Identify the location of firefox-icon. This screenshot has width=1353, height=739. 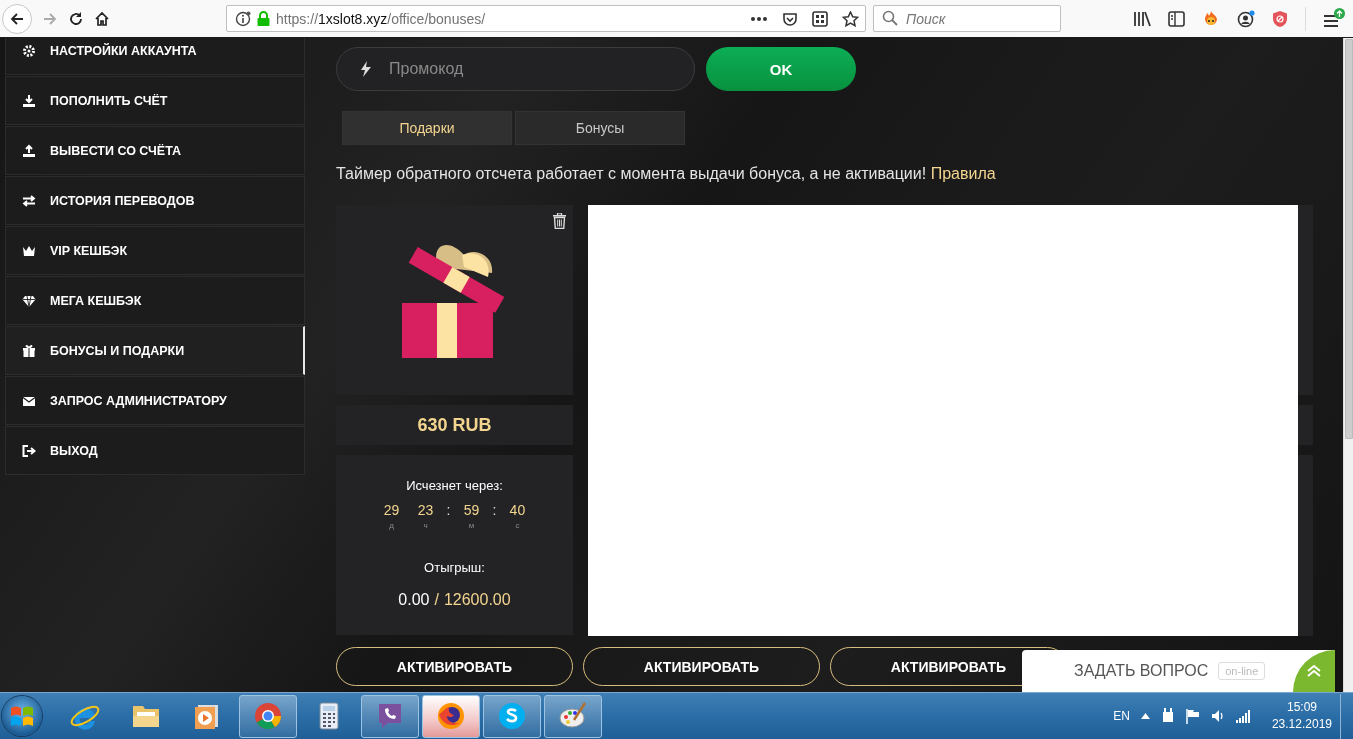
(451, 716).